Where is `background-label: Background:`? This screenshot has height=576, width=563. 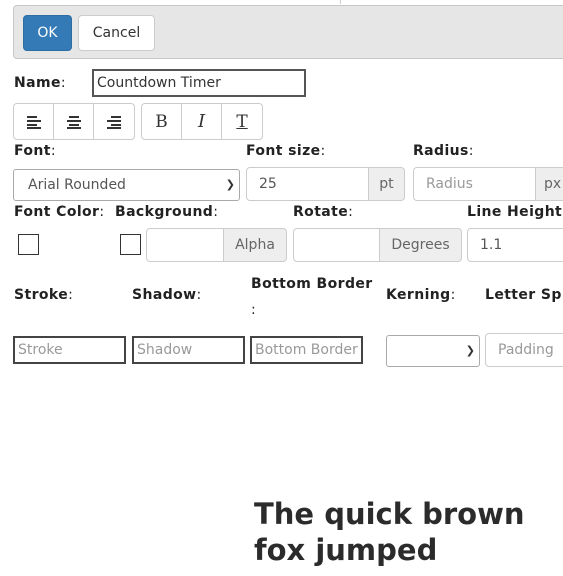 background-label: Background: is located at coordinates (167, 212).